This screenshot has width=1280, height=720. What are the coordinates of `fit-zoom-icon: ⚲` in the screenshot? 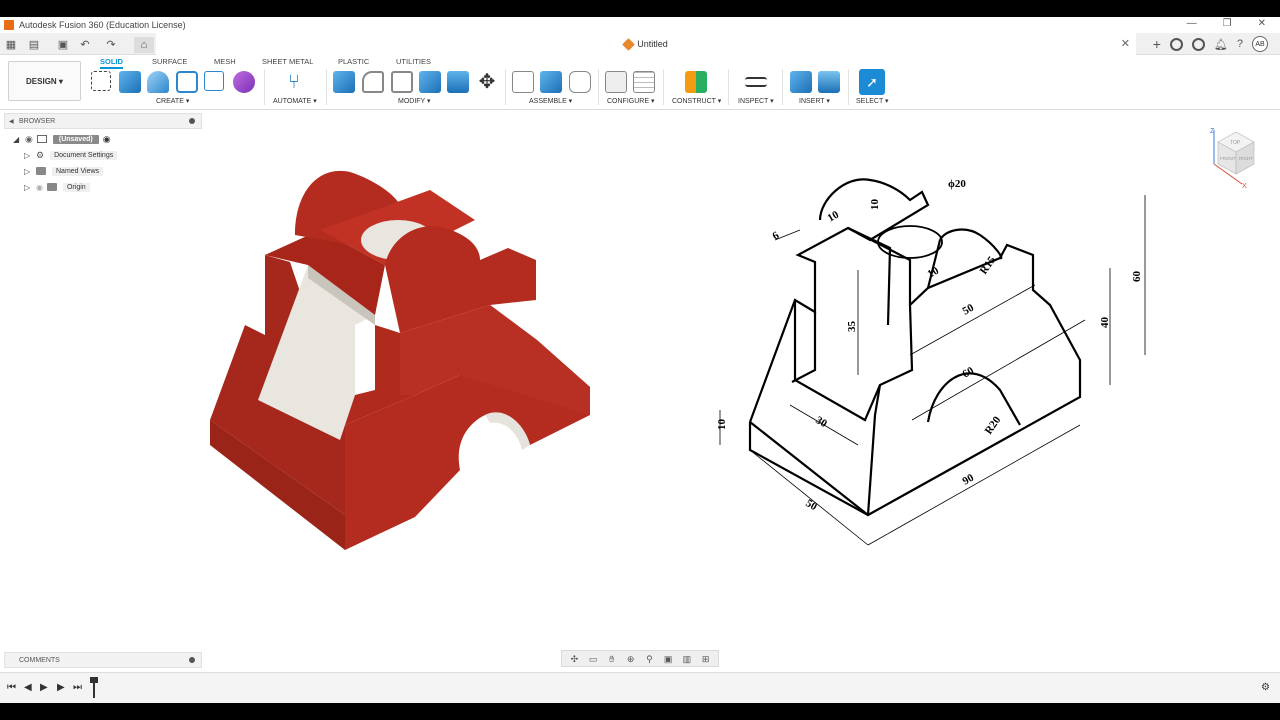 It's located at (649, 659).